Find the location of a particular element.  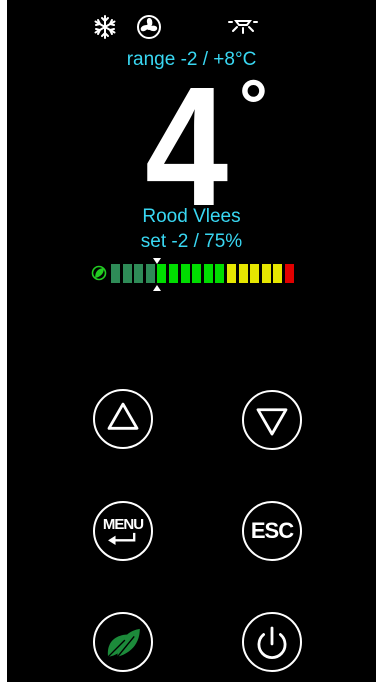

setpoint-marker-bottom is located at coordinates (156, 288).